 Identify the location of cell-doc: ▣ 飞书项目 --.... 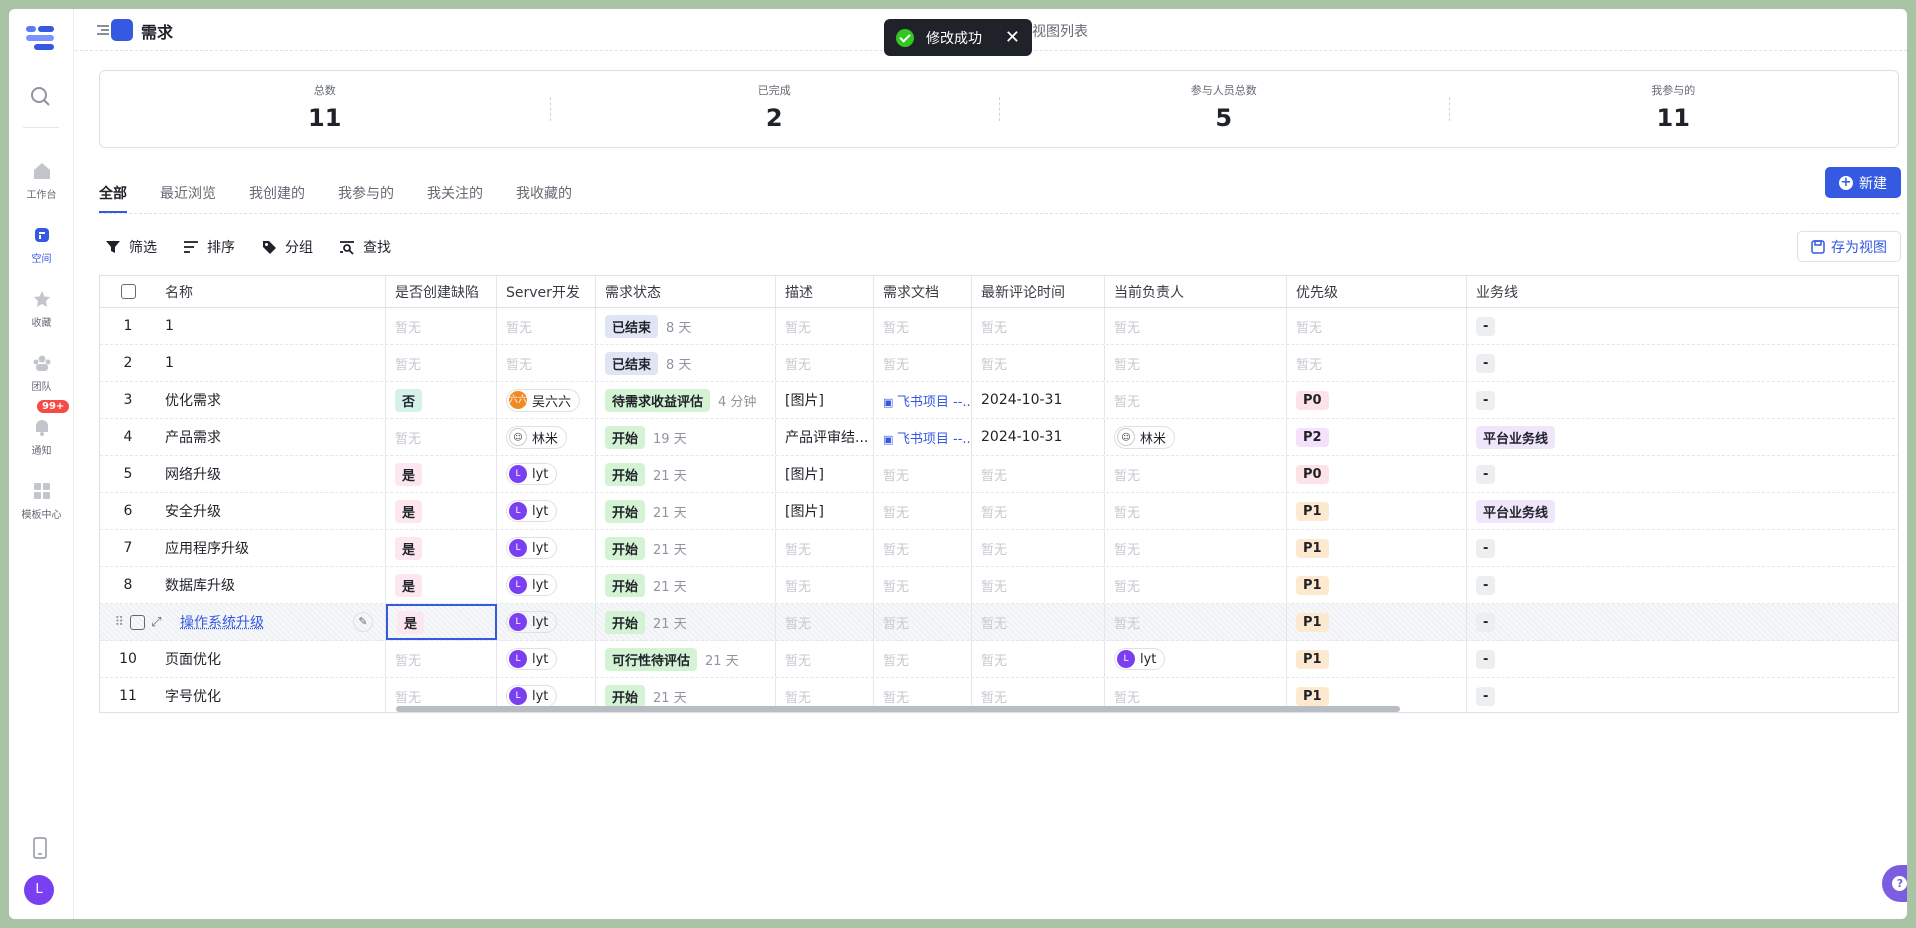
(923, 400).